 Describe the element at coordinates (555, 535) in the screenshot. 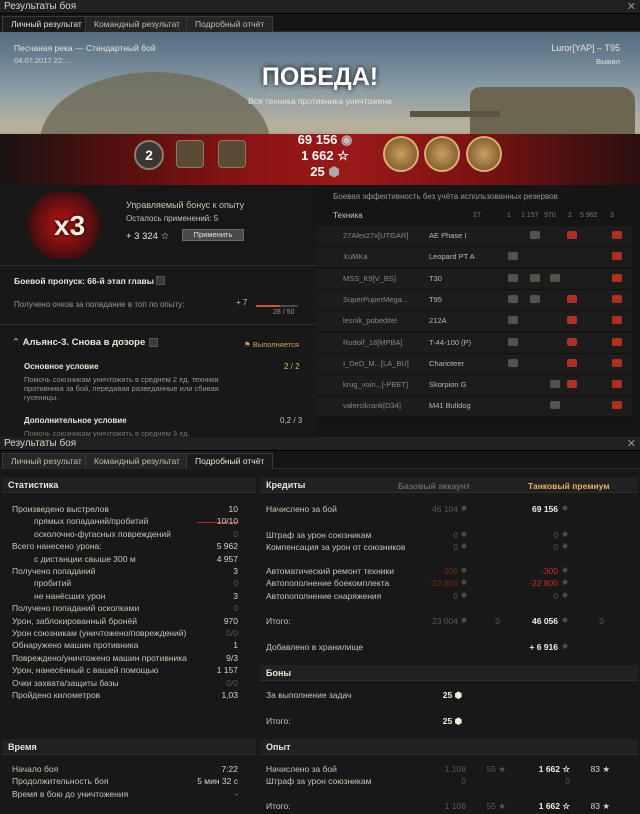

I see `credit-premium: 0` at that location.